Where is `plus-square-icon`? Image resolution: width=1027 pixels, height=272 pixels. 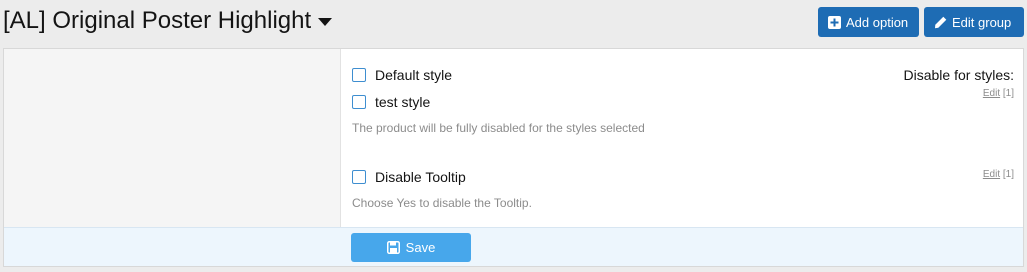
plus-square-icon is located at coordinates (834, 22).